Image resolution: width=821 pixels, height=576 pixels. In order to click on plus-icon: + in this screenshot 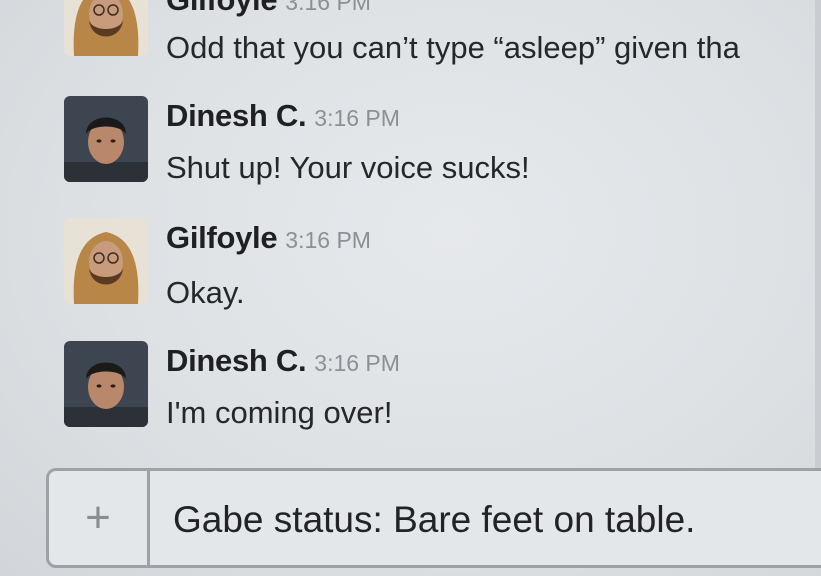, I will do `click(98, 517)`.